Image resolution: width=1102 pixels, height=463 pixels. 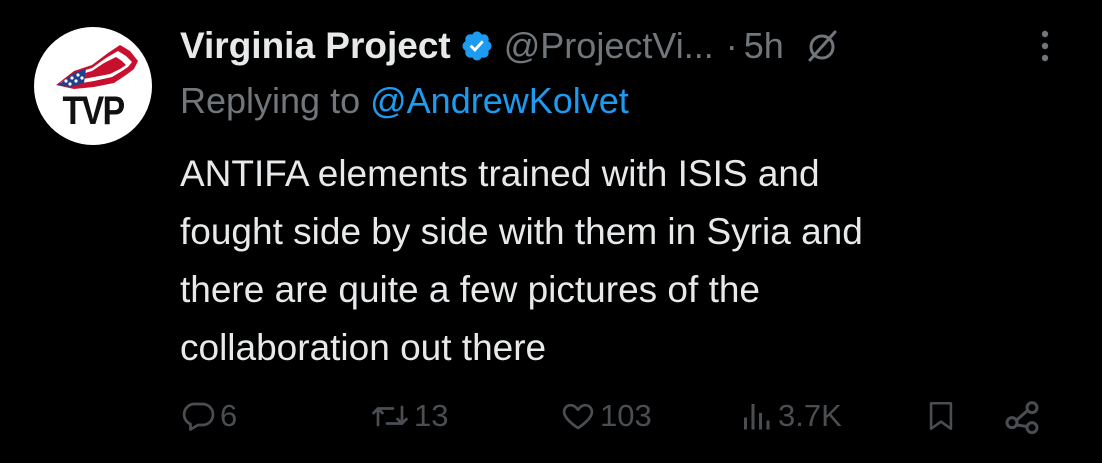 I want to click on like-button: 103, so click(x=606, y=416).